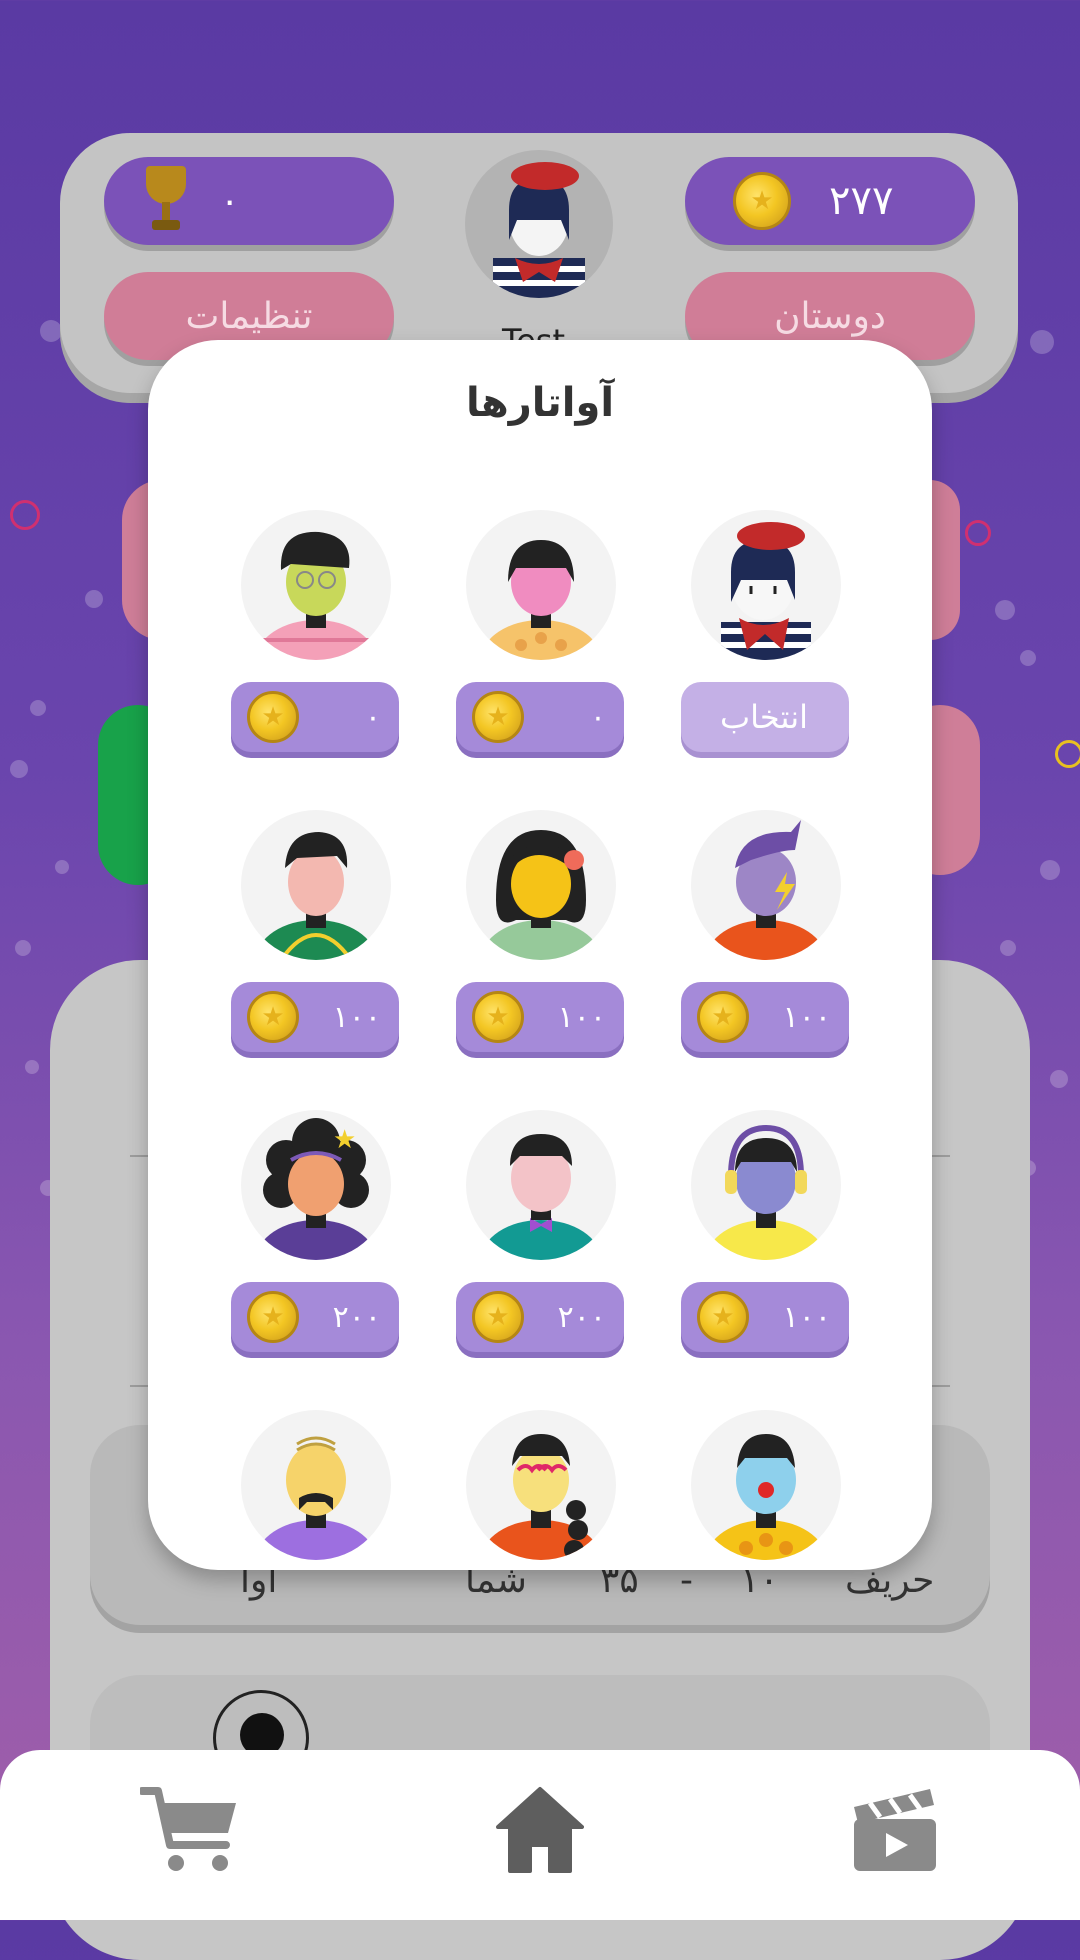 The height and width of the screenshot is (1960, 1080). What do you see at coordinates (166, 201) in the screenshot?
I see `trophy-icon` at bounding box center [166, 201].